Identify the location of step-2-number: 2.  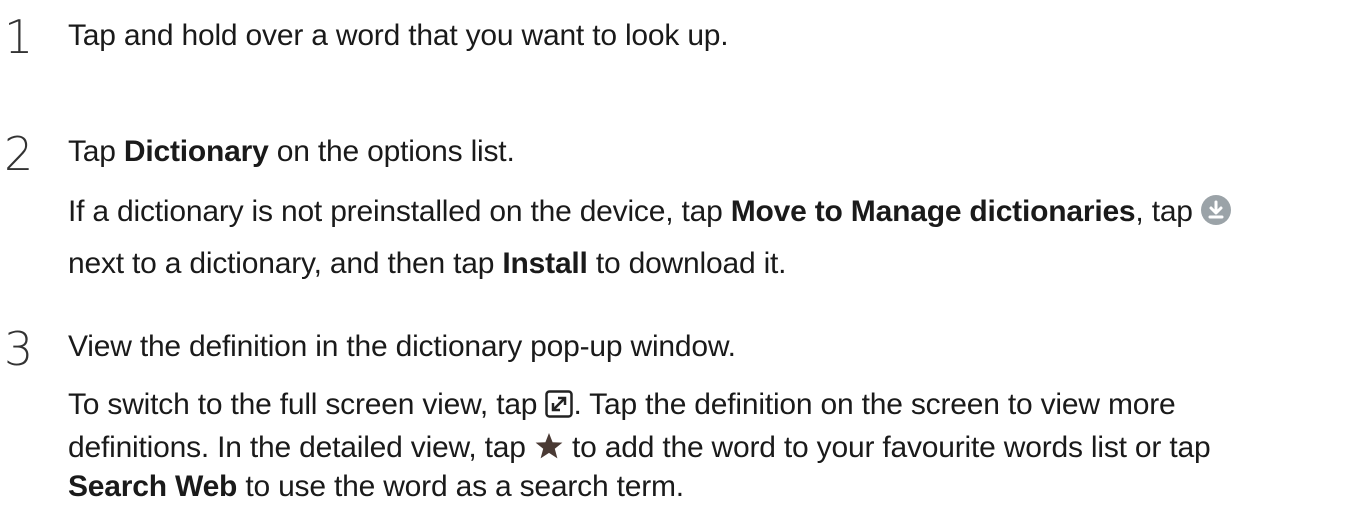
(19, 154).